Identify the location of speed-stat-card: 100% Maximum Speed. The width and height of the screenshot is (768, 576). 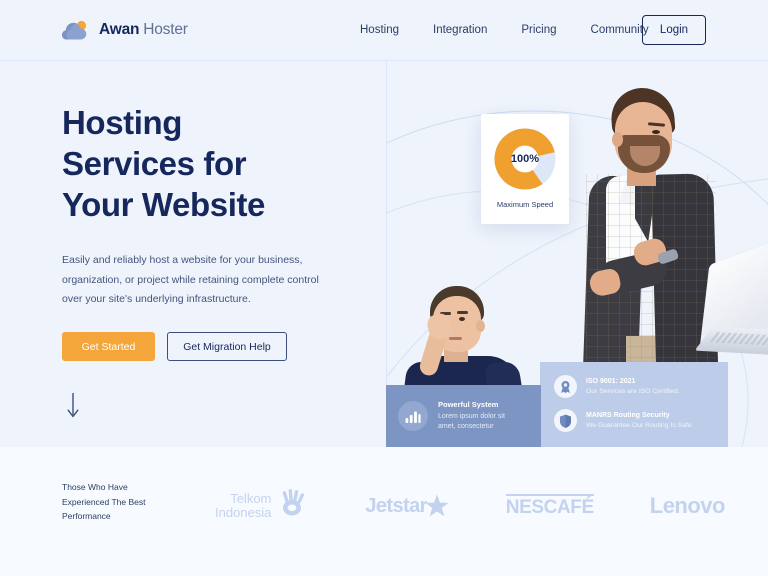
(525, 169).